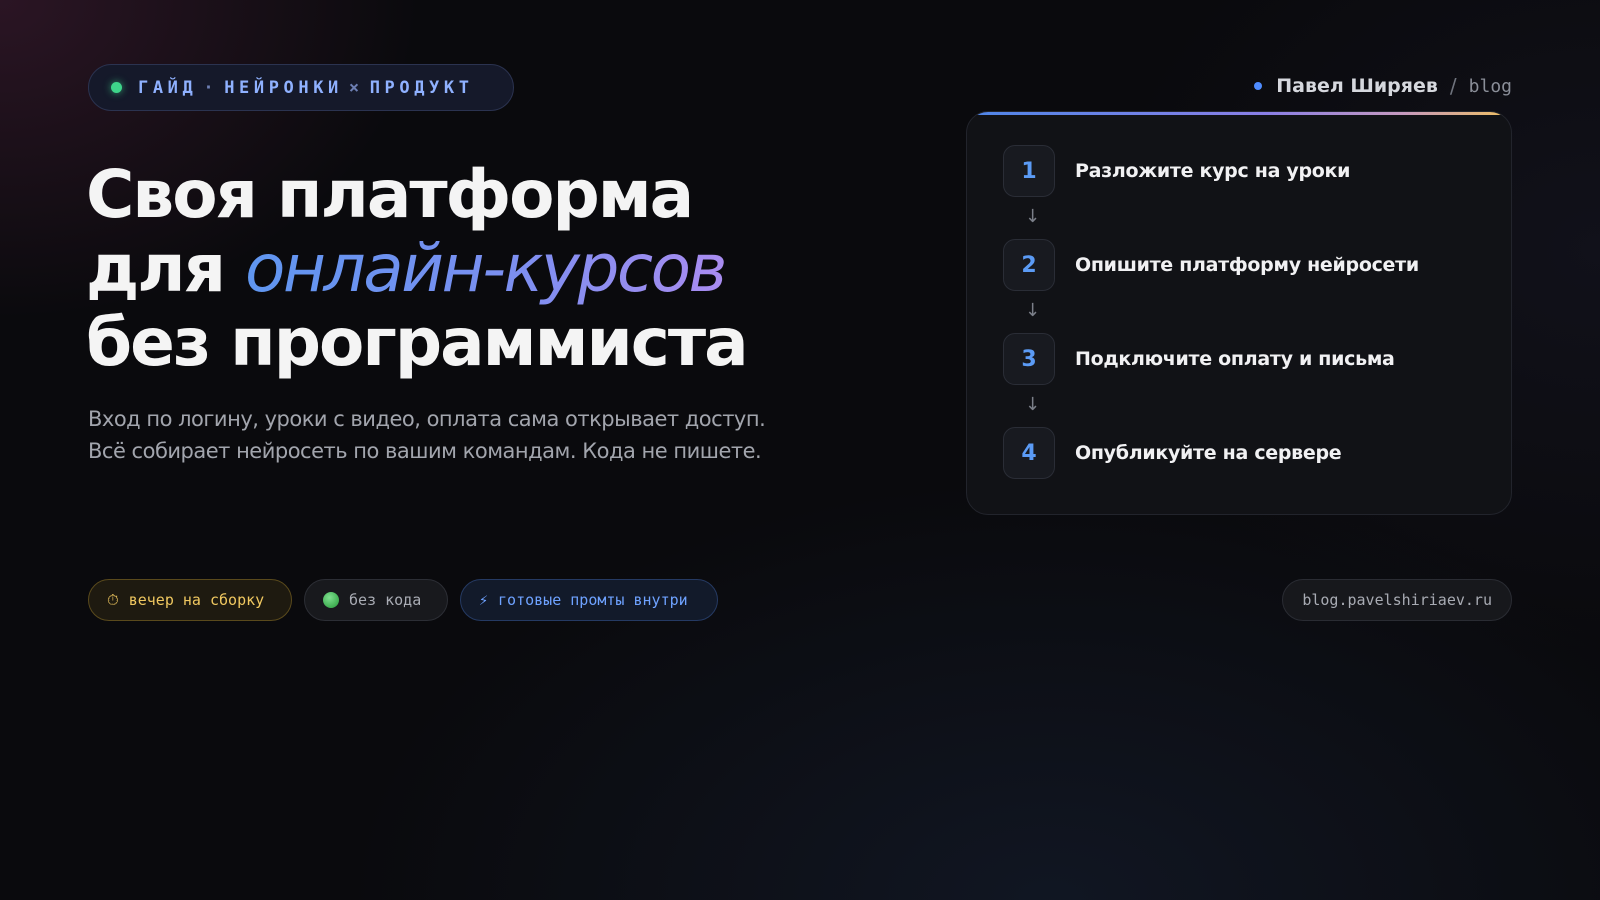 Image resolution: width=1600 pixels, height=900 pixels. Describe the element at coordinates (1029, 359) in the screenshot. I see `step-number: 3` at that location.